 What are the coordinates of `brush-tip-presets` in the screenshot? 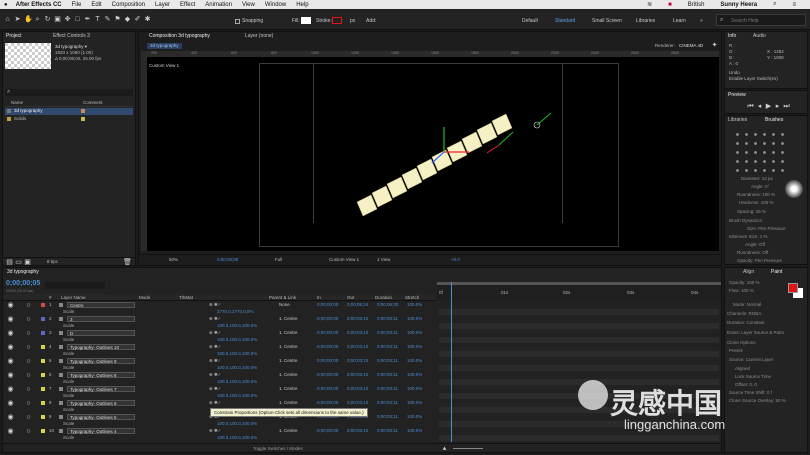 It's located at (761, 151).